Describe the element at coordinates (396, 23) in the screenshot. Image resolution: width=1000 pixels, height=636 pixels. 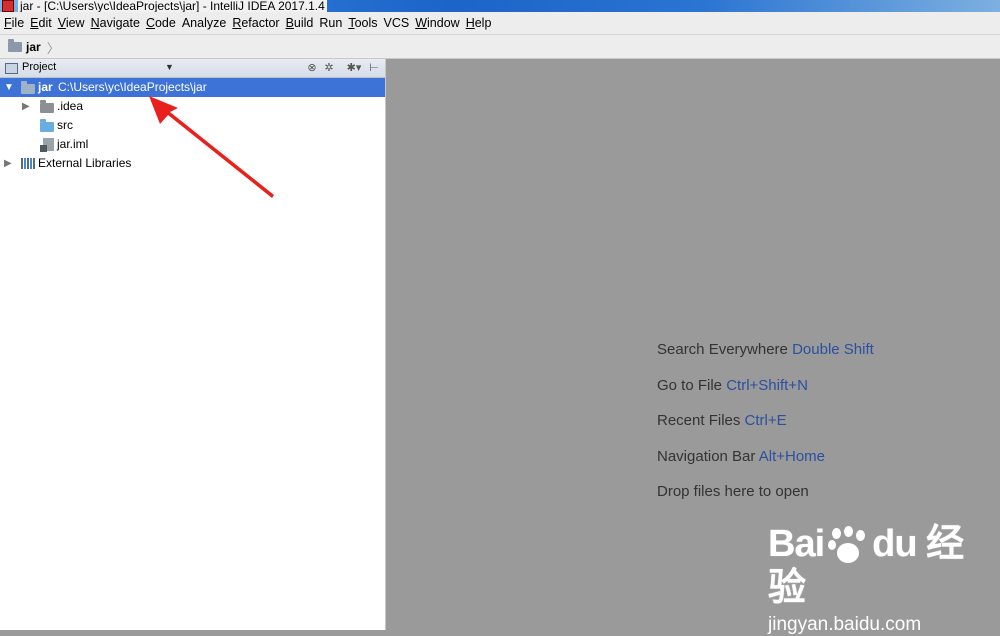
I see `menu-vcs: VCS` at that location.